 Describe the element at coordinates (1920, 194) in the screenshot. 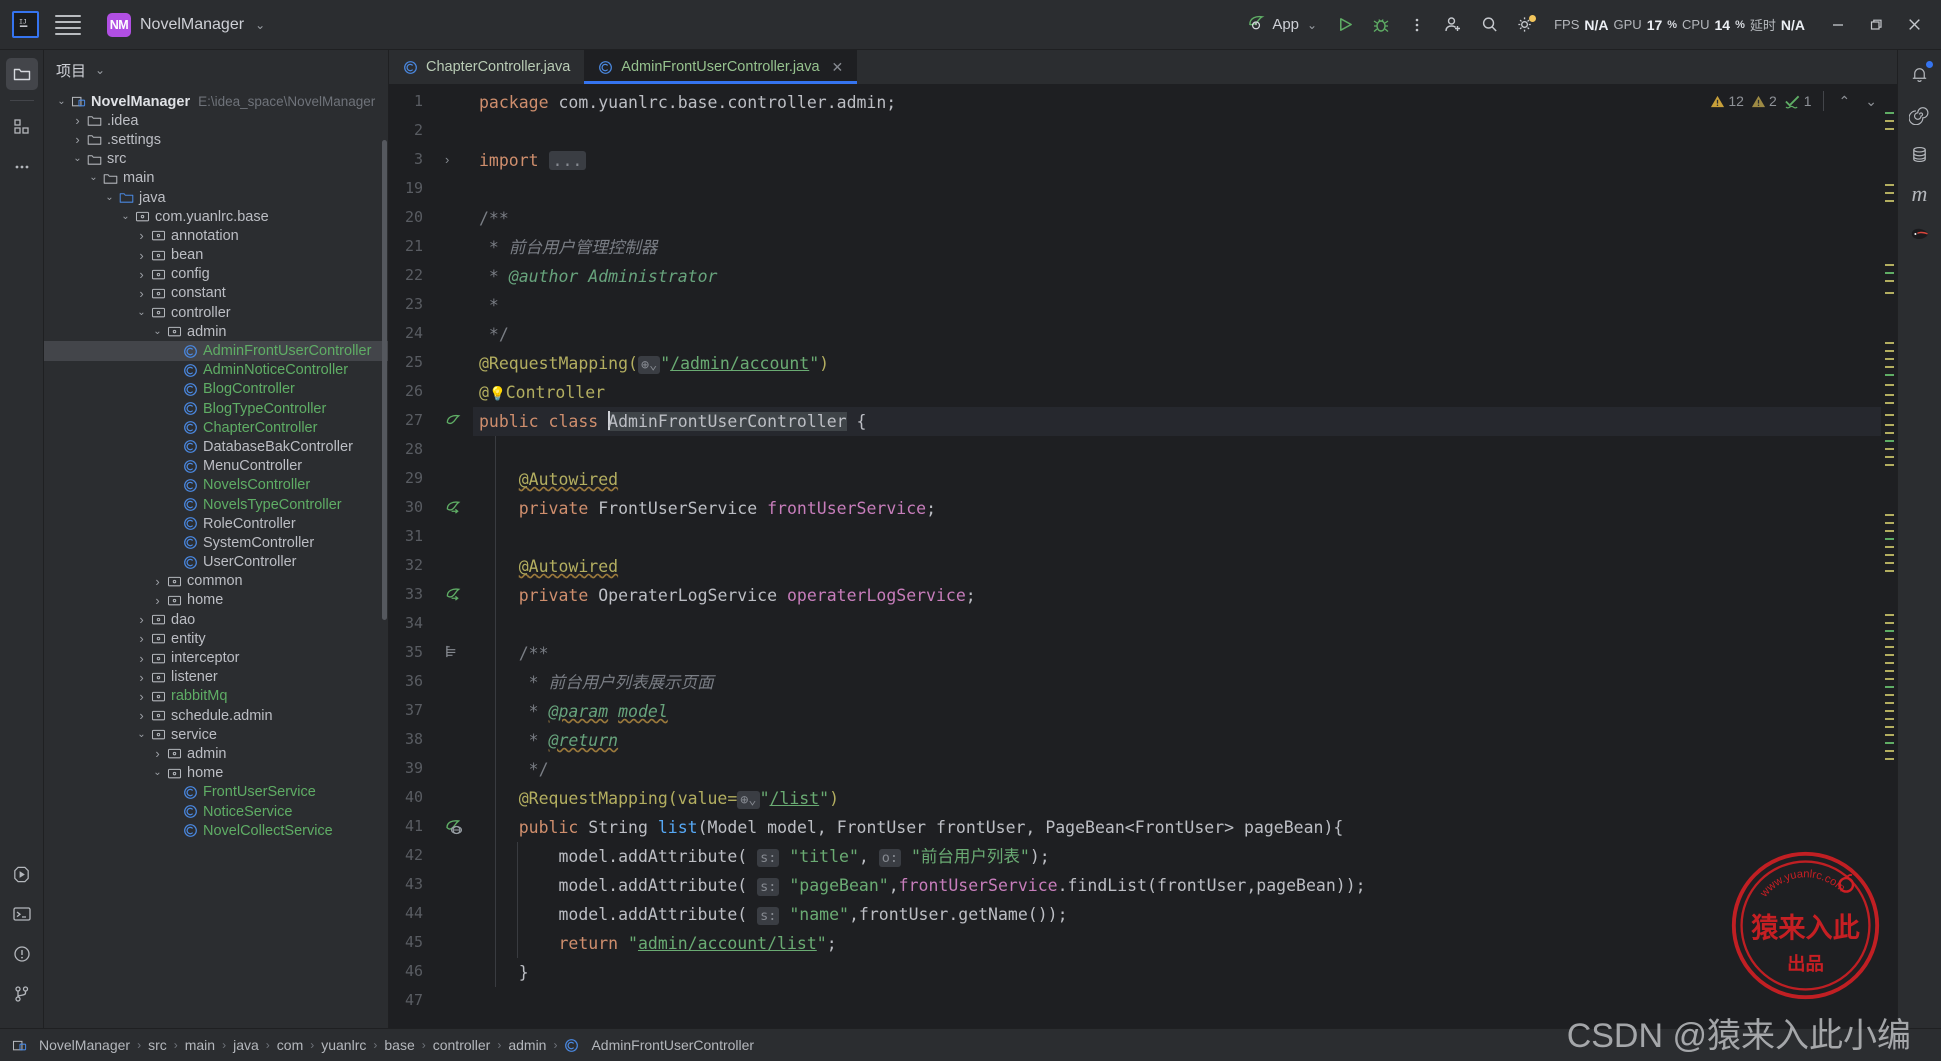

I see `maven-icon: m` at that location.